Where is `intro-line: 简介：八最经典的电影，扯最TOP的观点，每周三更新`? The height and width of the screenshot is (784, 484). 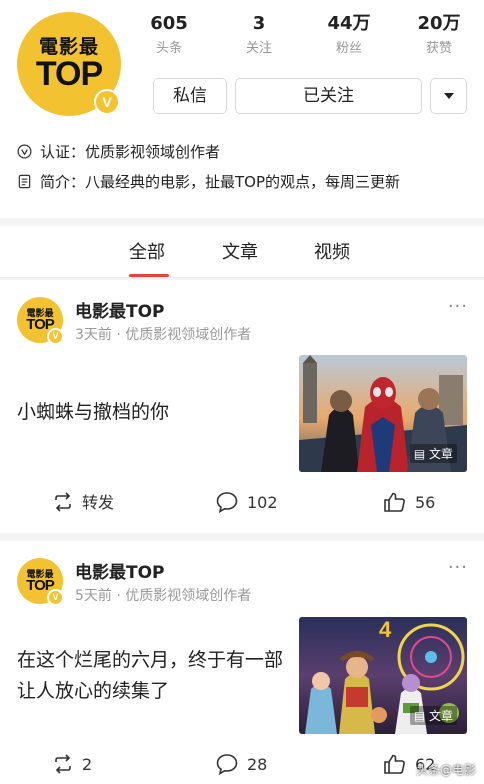
intro-line: 简介：八最经典的电影，扯最TOP的观点，每周三更新 is located at coordinates (208, 182).